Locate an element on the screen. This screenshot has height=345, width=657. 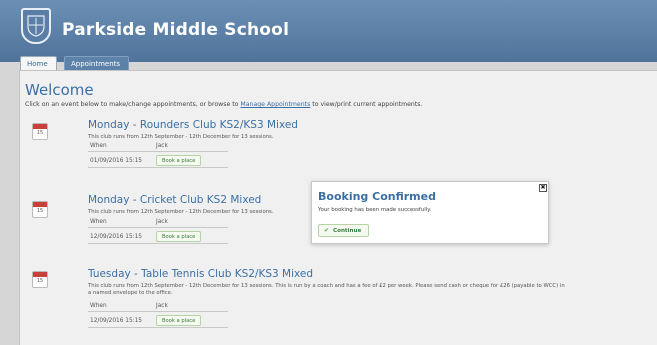
slot-date: 01/09/2016 15:15 is located at coordinates (116, 161).